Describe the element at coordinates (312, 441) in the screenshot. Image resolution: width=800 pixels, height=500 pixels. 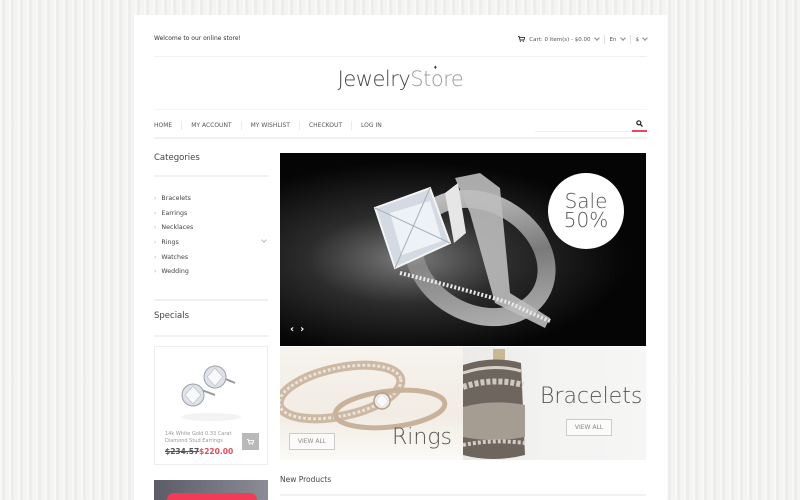
I see `rings-view-all-button: VIEW ALL` at that location.